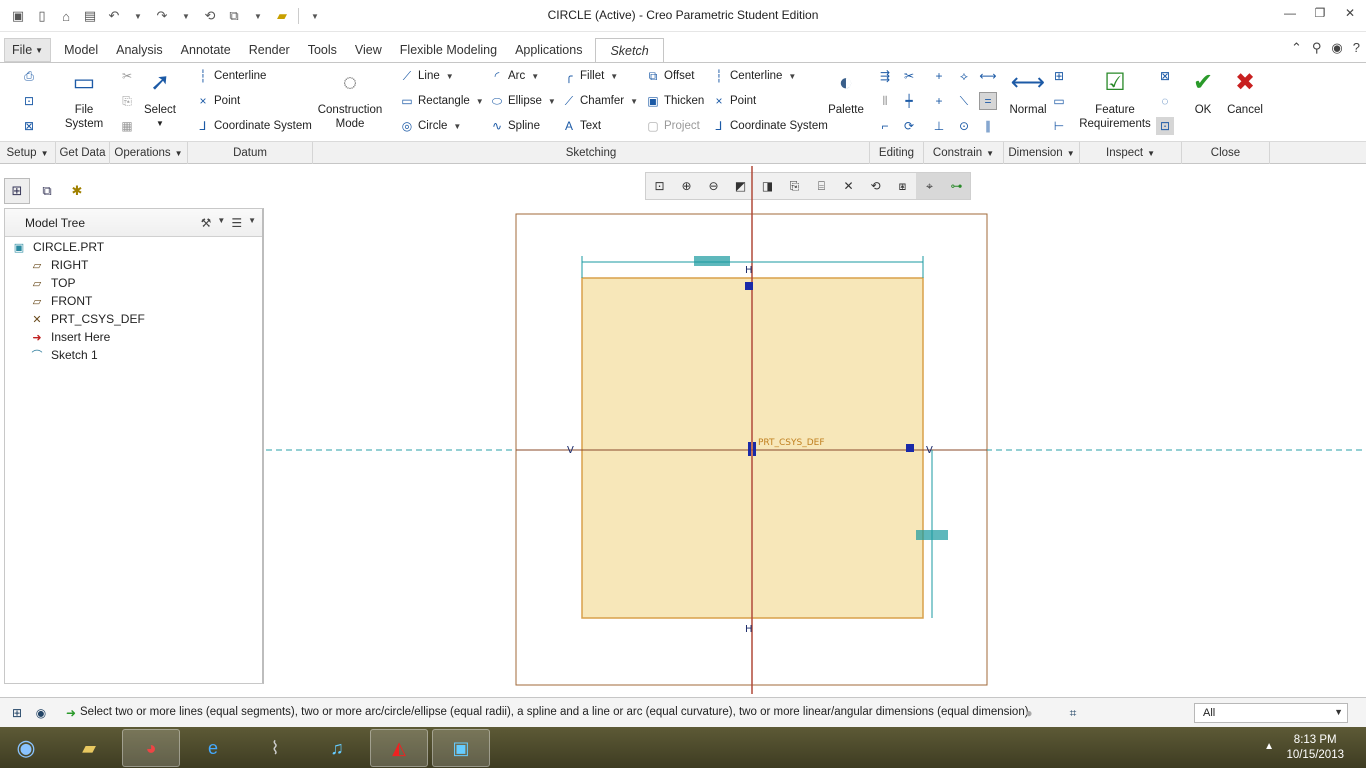 The width and height of the screenshot is (1366, 768). Describe the element at coordinates (81, 50) in the screenshot. I see `tab-model: Model` at that location.